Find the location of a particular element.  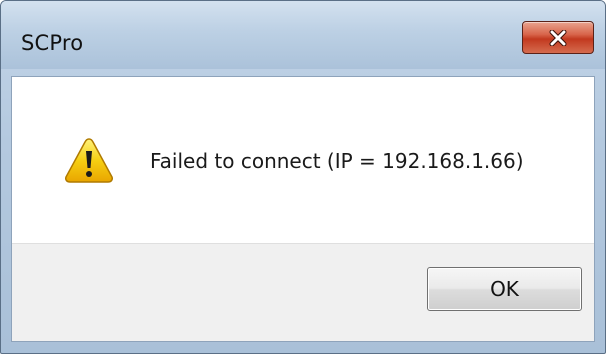

window-title: SCPro is located at coordinates (52, 43).